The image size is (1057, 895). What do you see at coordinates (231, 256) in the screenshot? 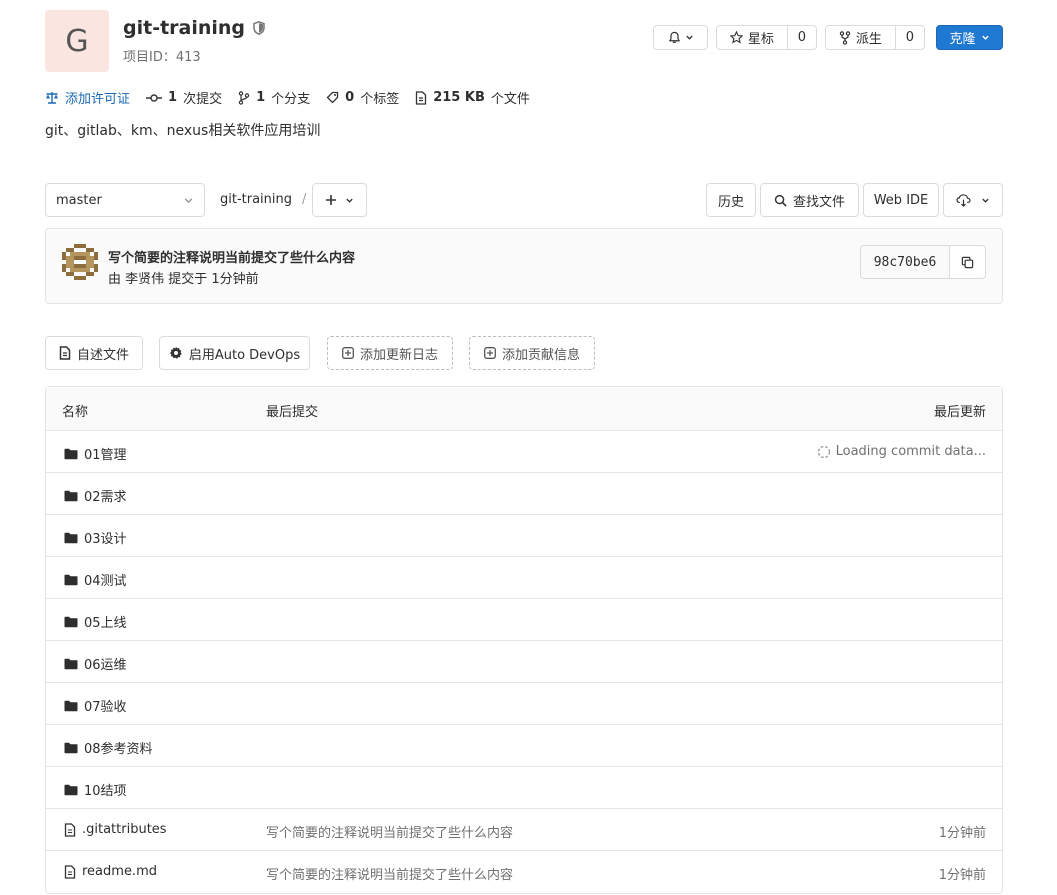
I see `commit-title: 写个简要的注释说明当前提交了些什么内容` at bounding box center [231, 256].